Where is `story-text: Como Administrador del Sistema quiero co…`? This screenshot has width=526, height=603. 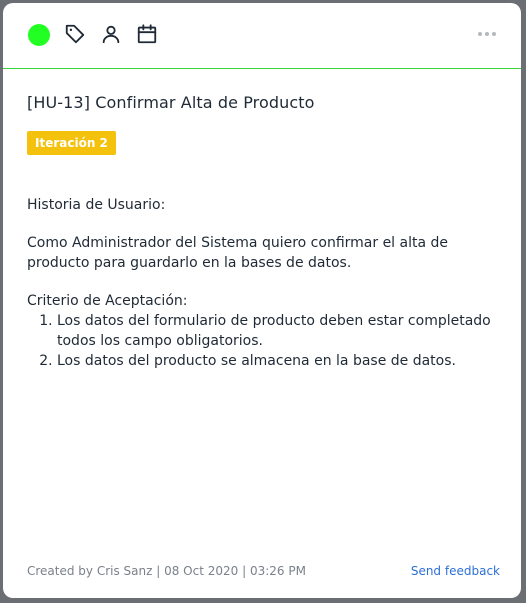
story-text: Como Administrador del Sistema quiero co… is located at coordinates (238, 253).